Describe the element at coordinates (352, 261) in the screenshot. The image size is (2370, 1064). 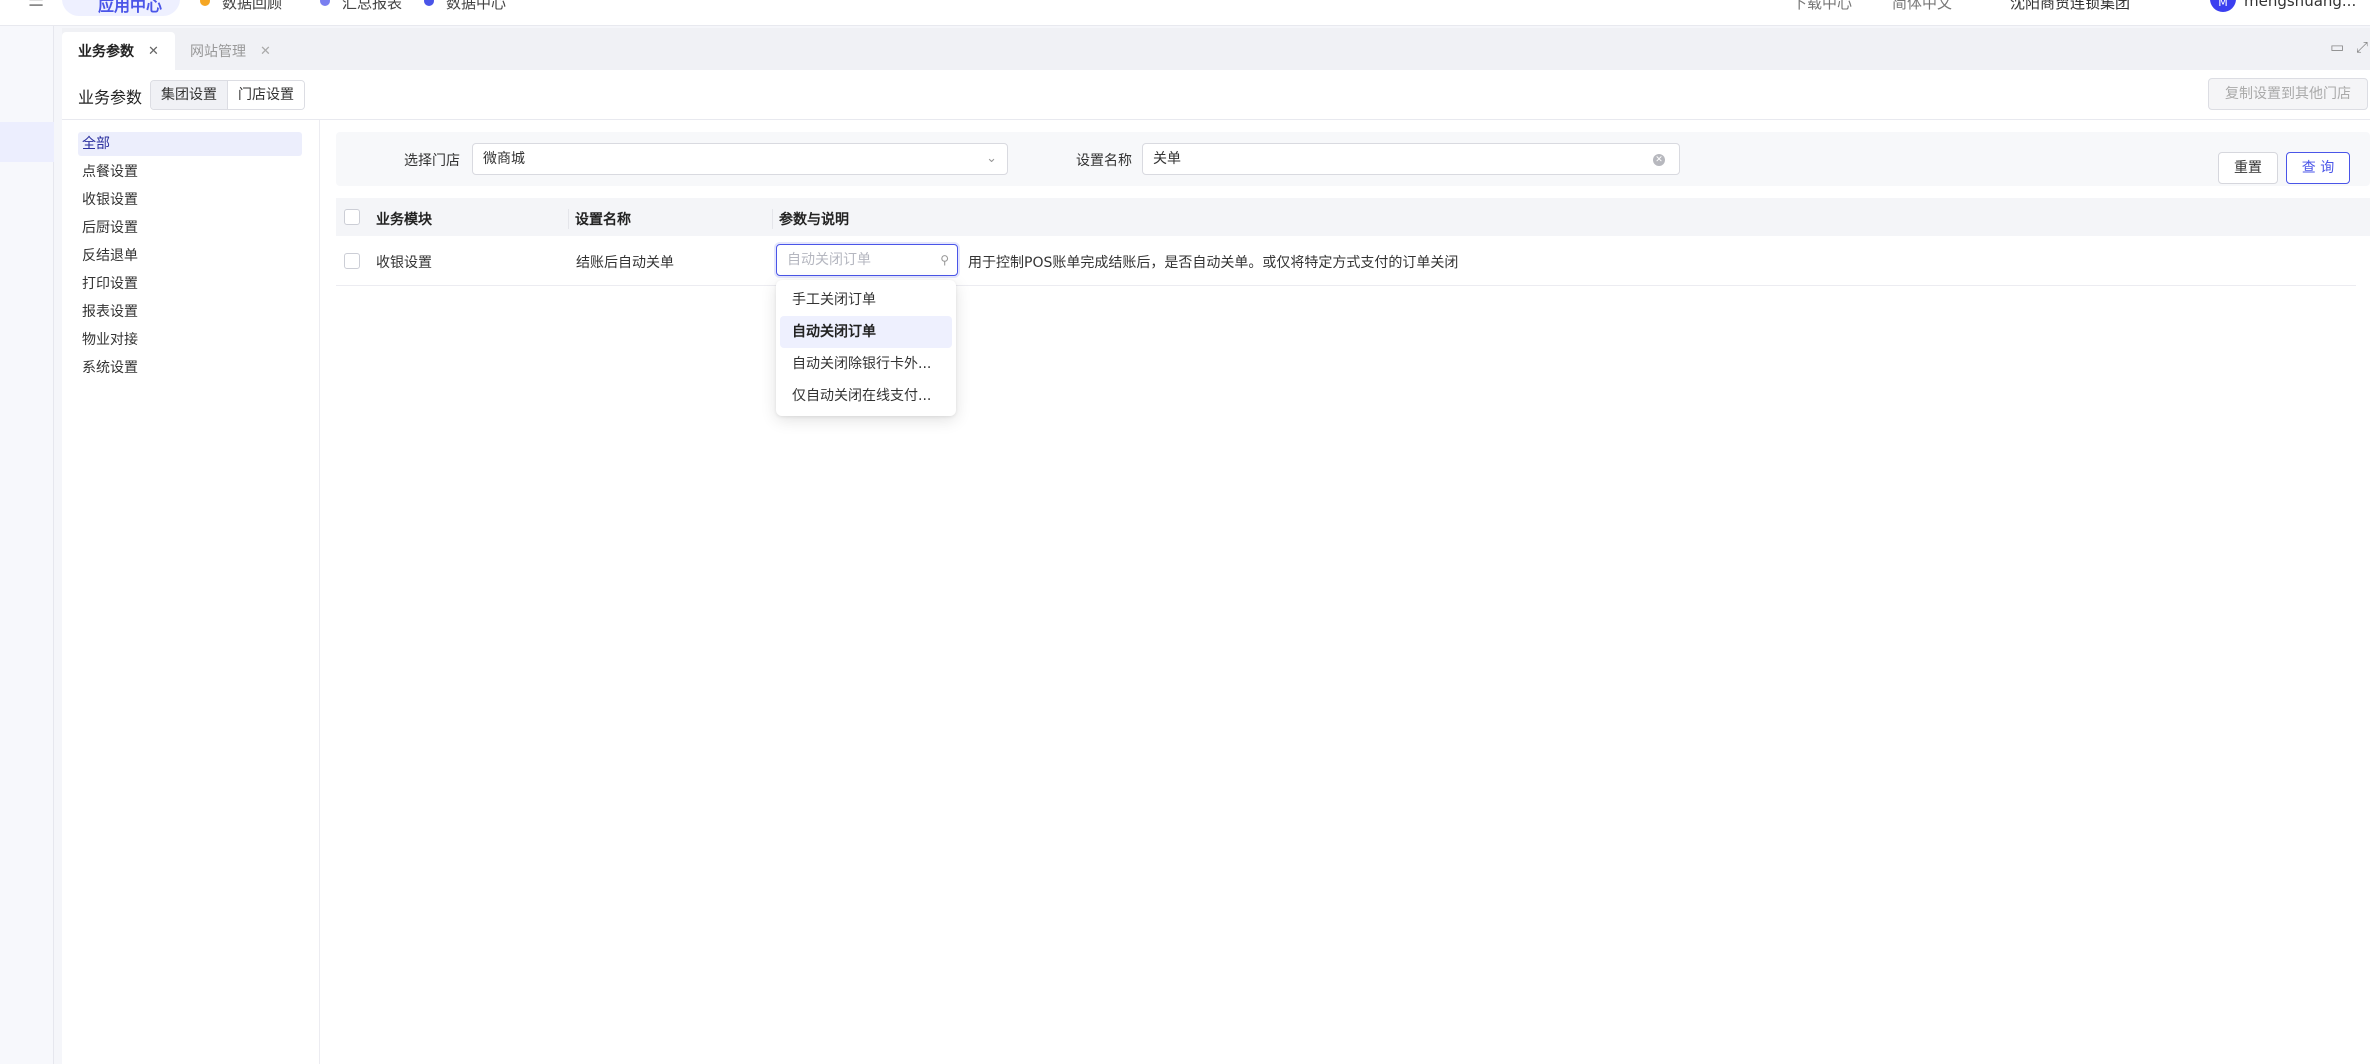
I see `row-checkbox` at that location.